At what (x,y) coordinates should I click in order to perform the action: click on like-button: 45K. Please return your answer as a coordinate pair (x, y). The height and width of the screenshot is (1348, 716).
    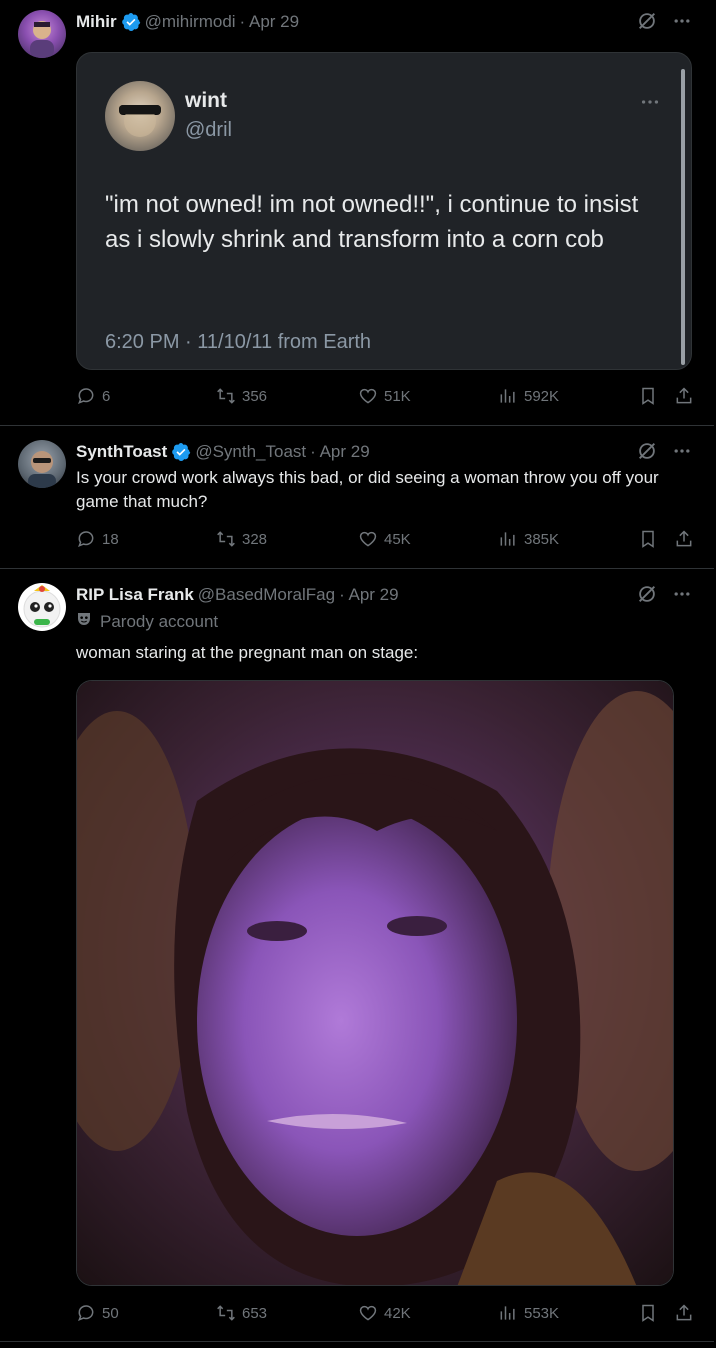
    Looking at the image, I should click on (384, 539).